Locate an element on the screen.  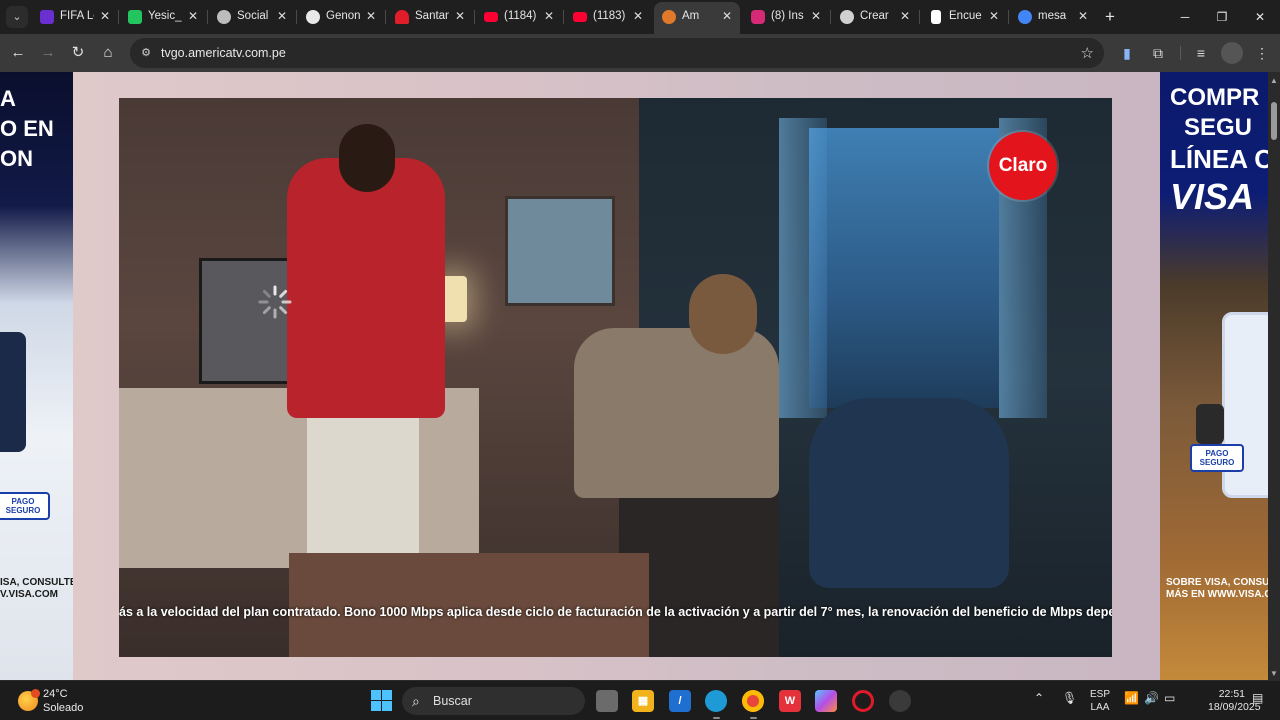
tab-instagram: (8) Ins ✕ is located at coordinates (786, 17).